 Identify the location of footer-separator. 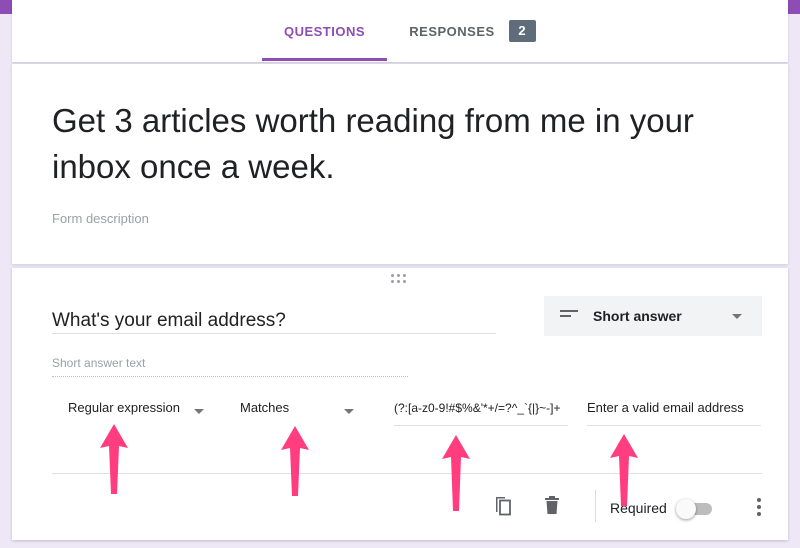
(595, 506).